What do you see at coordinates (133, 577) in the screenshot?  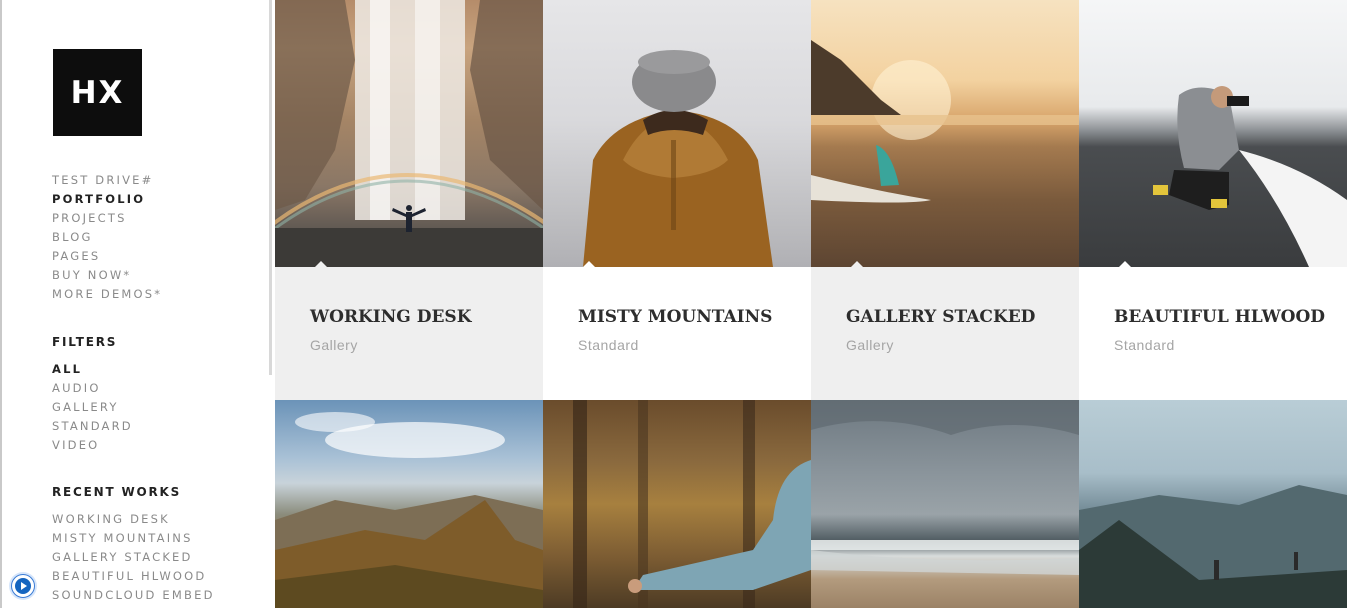 I see `recent-item-beautiful-hlwood: BEAUTIFUL HLWOOD` at bounding box center [133, 577].